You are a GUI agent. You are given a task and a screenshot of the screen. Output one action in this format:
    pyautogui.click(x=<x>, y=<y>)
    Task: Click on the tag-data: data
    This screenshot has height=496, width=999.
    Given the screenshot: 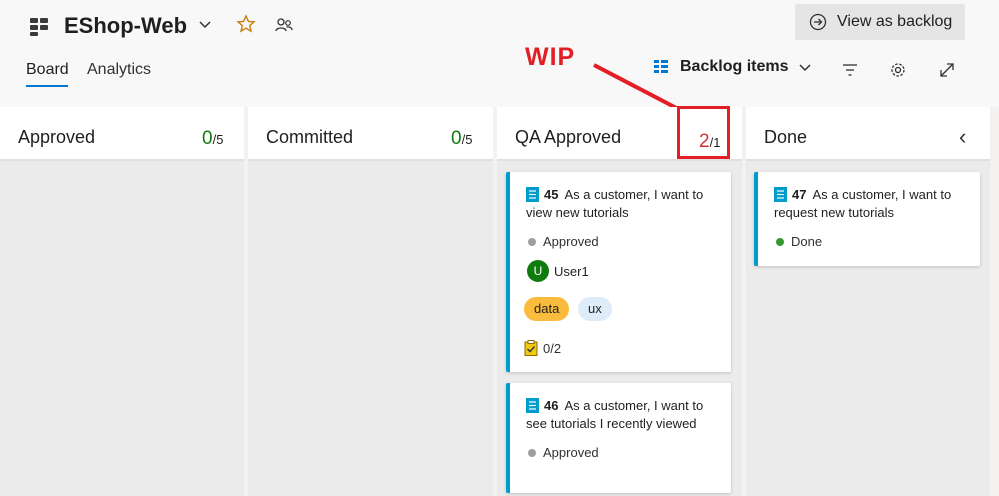 What is the action you would take?
    pyautogui.click(x=547, y=309)
    